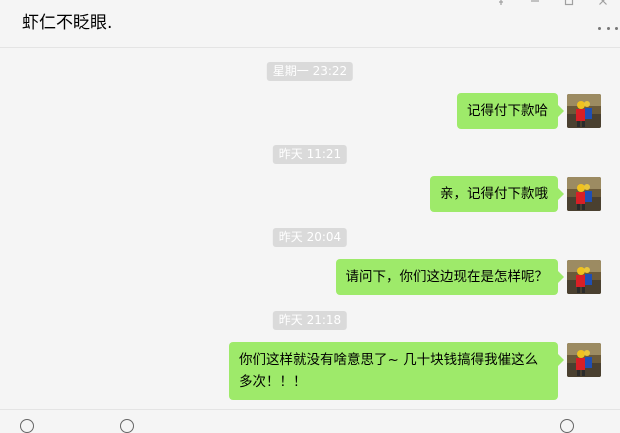 The image size is (620, 433). What do you see at coordinates (510, 111) in the screenshot?
I see `message-bubble: 记得付下款哈` at bounding box center [510, 111].